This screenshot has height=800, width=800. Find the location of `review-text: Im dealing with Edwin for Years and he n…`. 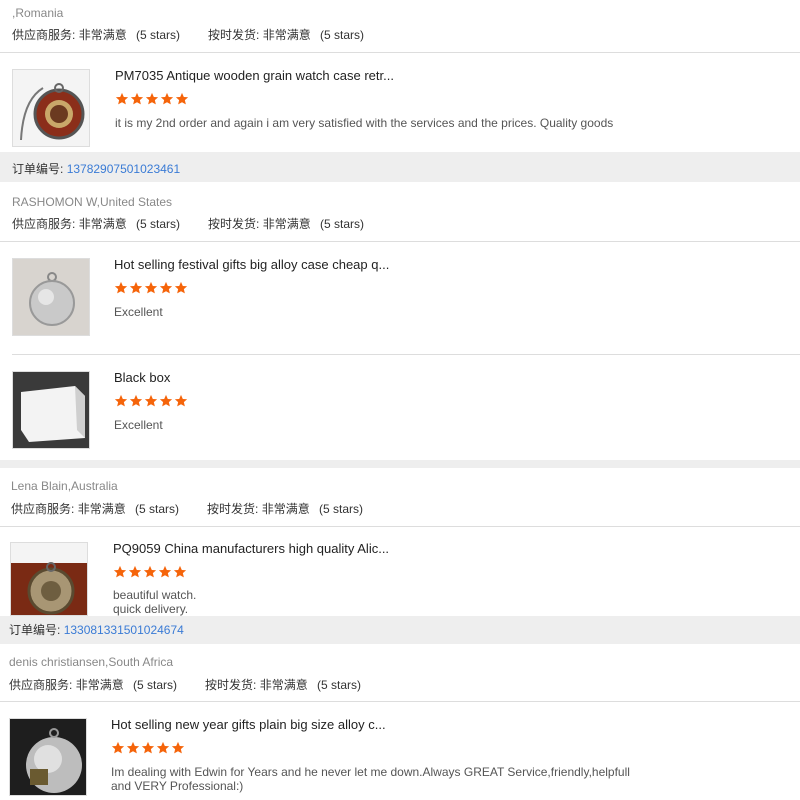

review-text: Im dealing with Edwin for Years and he n… is located at coordinates (370, 779).